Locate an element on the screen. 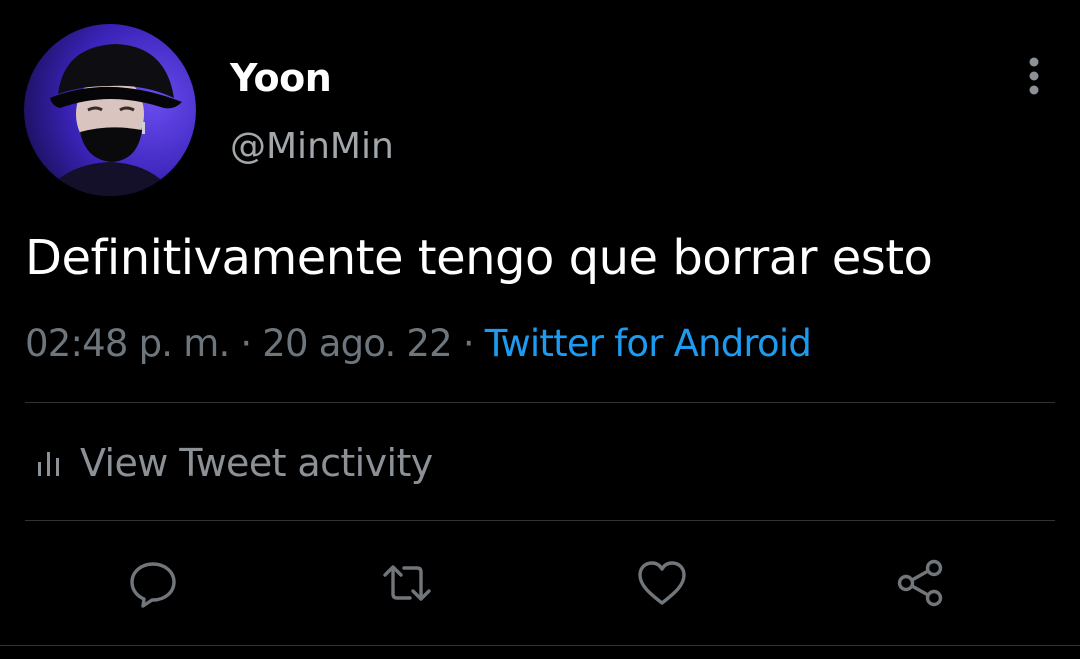 The height and width of the screenshot is (659, 1080). retweet-button is located at coordinates (407, 583).